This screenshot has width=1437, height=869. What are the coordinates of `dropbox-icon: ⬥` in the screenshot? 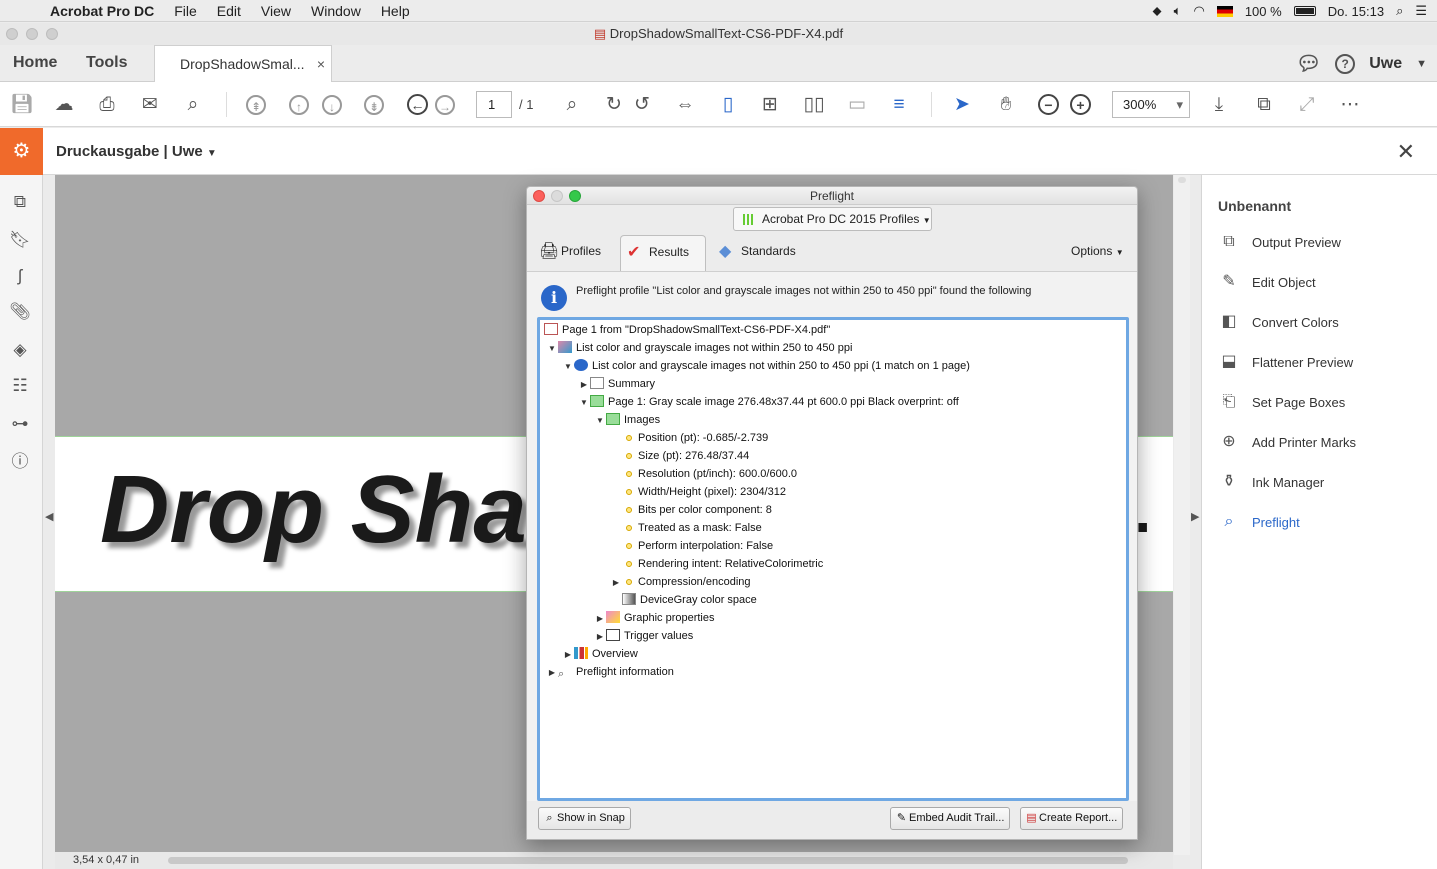 It's located at (1157, 11).